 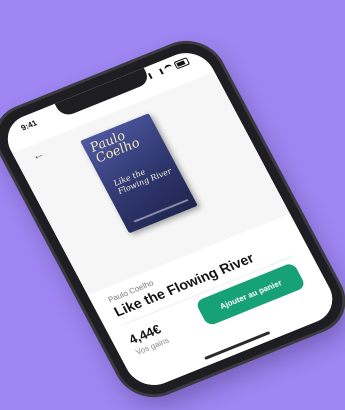 I want to click on wifi-icon, so click(x=169, y=68).